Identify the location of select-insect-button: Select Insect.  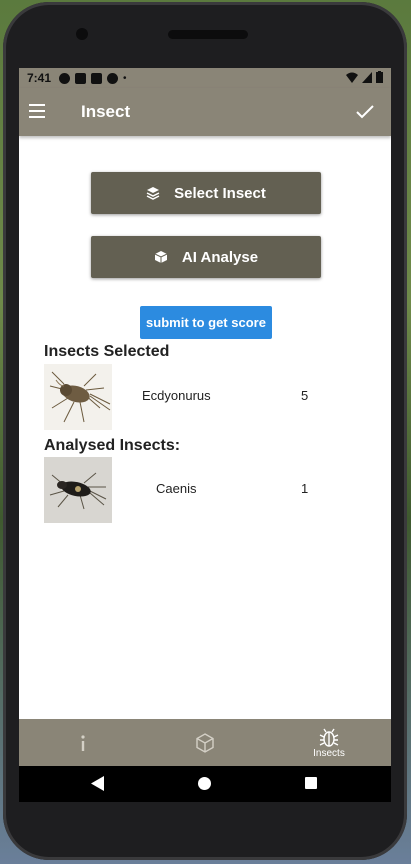
(206, 193).